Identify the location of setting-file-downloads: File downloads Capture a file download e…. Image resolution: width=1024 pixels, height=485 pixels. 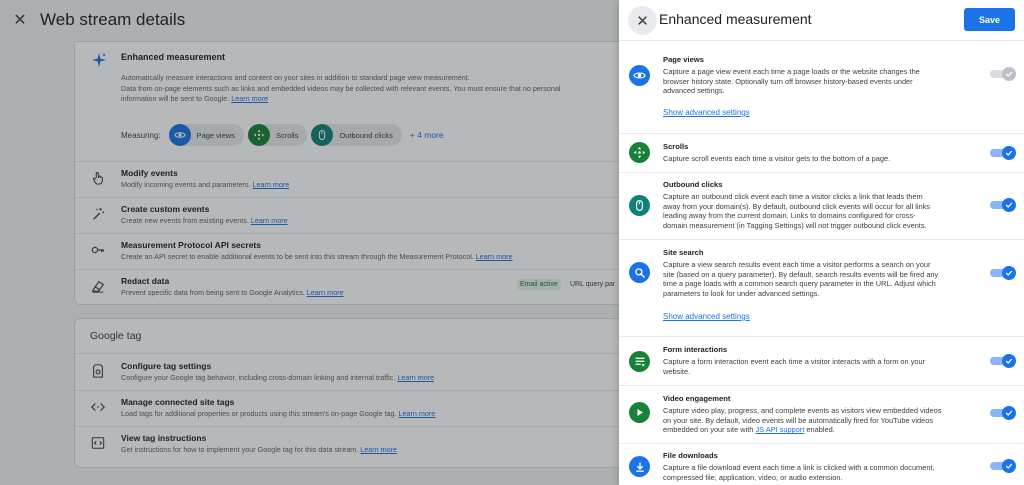
(821, 464).